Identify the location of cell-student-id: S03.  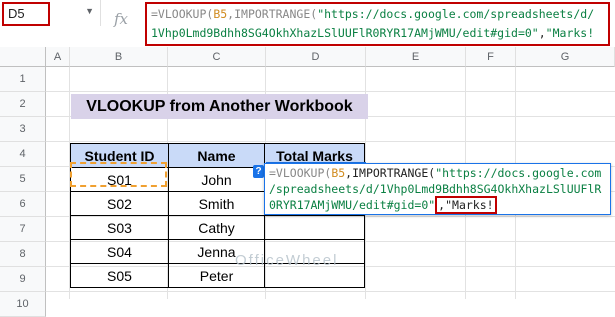
(119, 227).